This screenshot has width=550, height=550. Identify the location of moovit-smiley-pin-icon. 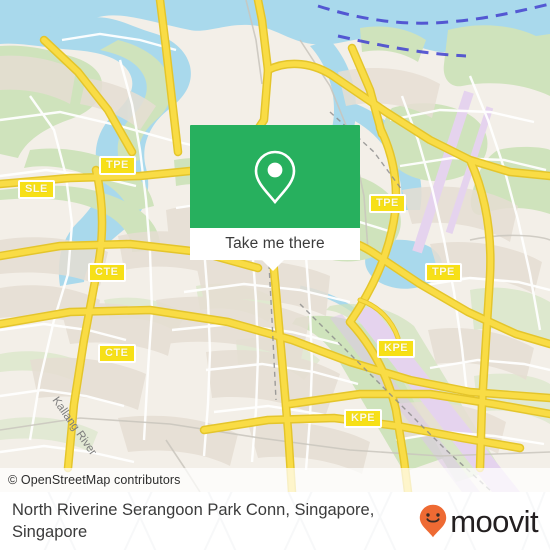
(433, 521).